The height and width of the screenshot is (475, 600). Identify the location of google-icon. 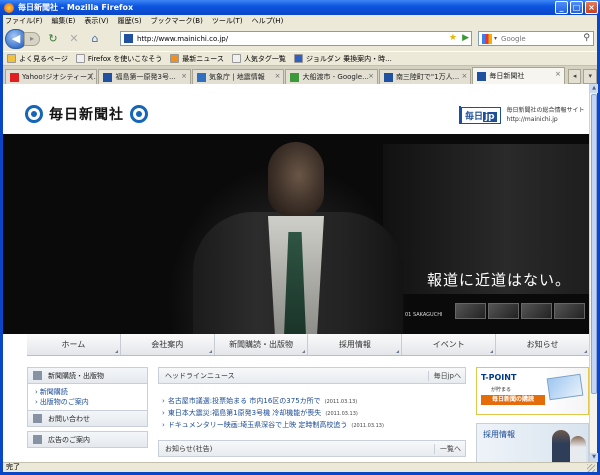
(487, 38).